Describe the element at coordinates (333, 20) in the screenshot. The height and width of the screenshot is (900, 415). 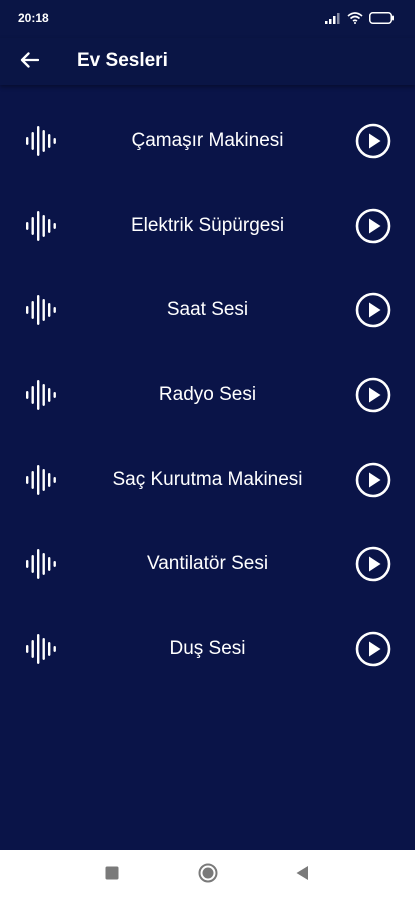
I see `signal-icon` at that location.